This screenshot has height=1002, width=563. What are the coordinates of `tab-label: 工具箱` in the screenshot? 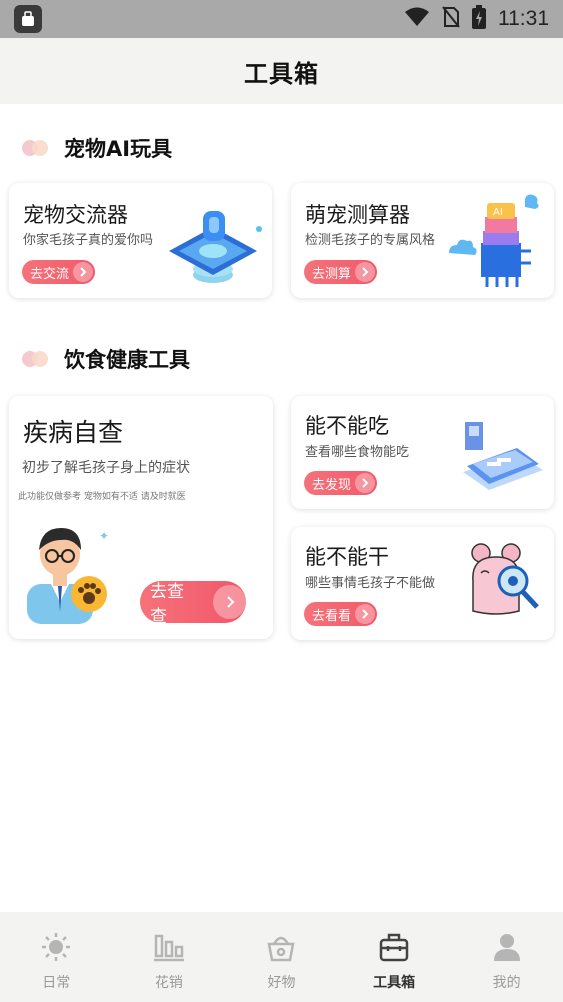 It's located at (394, 983).